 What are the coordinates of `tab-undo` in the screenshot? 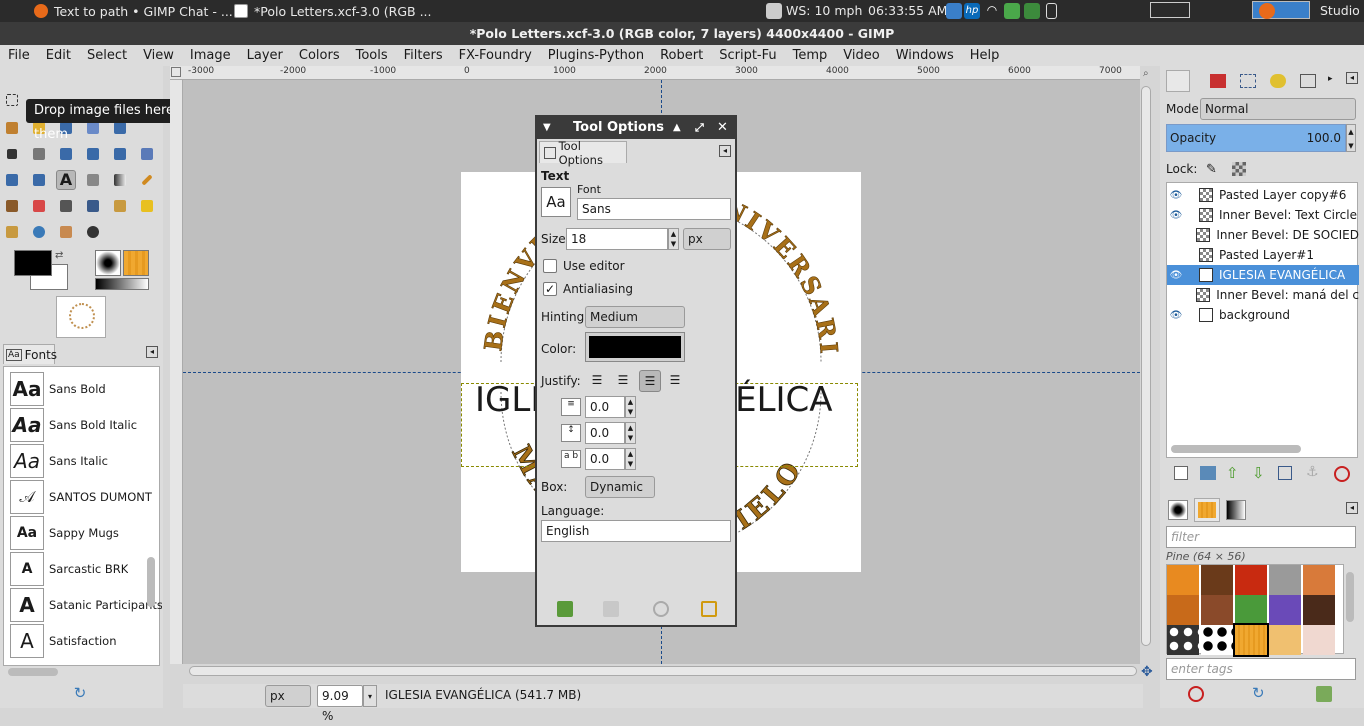 It's located at (1278, 81).